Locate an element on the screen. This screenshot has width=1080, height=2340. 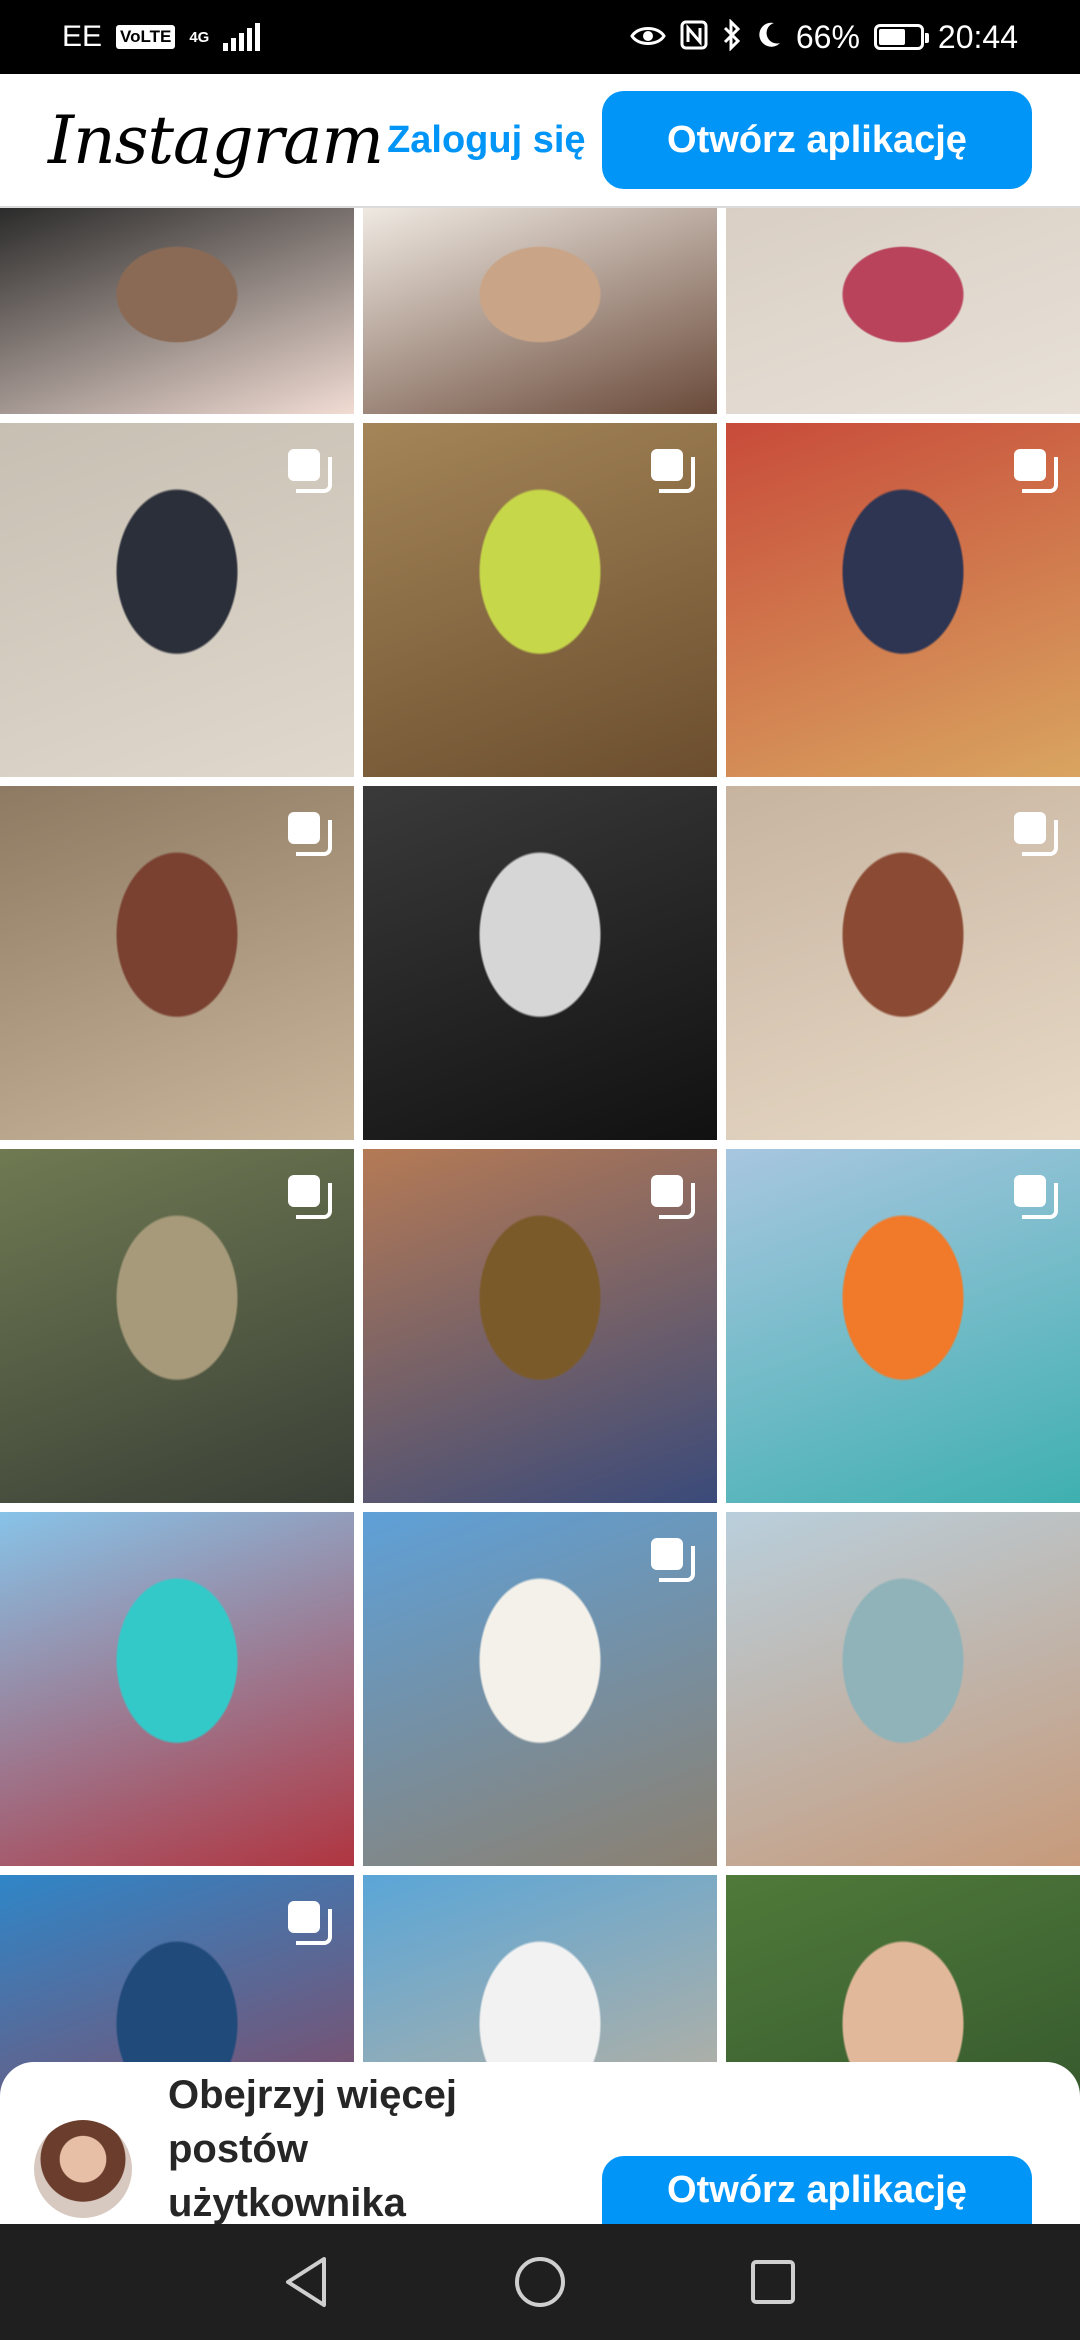
status-left: EE VoLTE 4G is located at coordinates (161, 37).